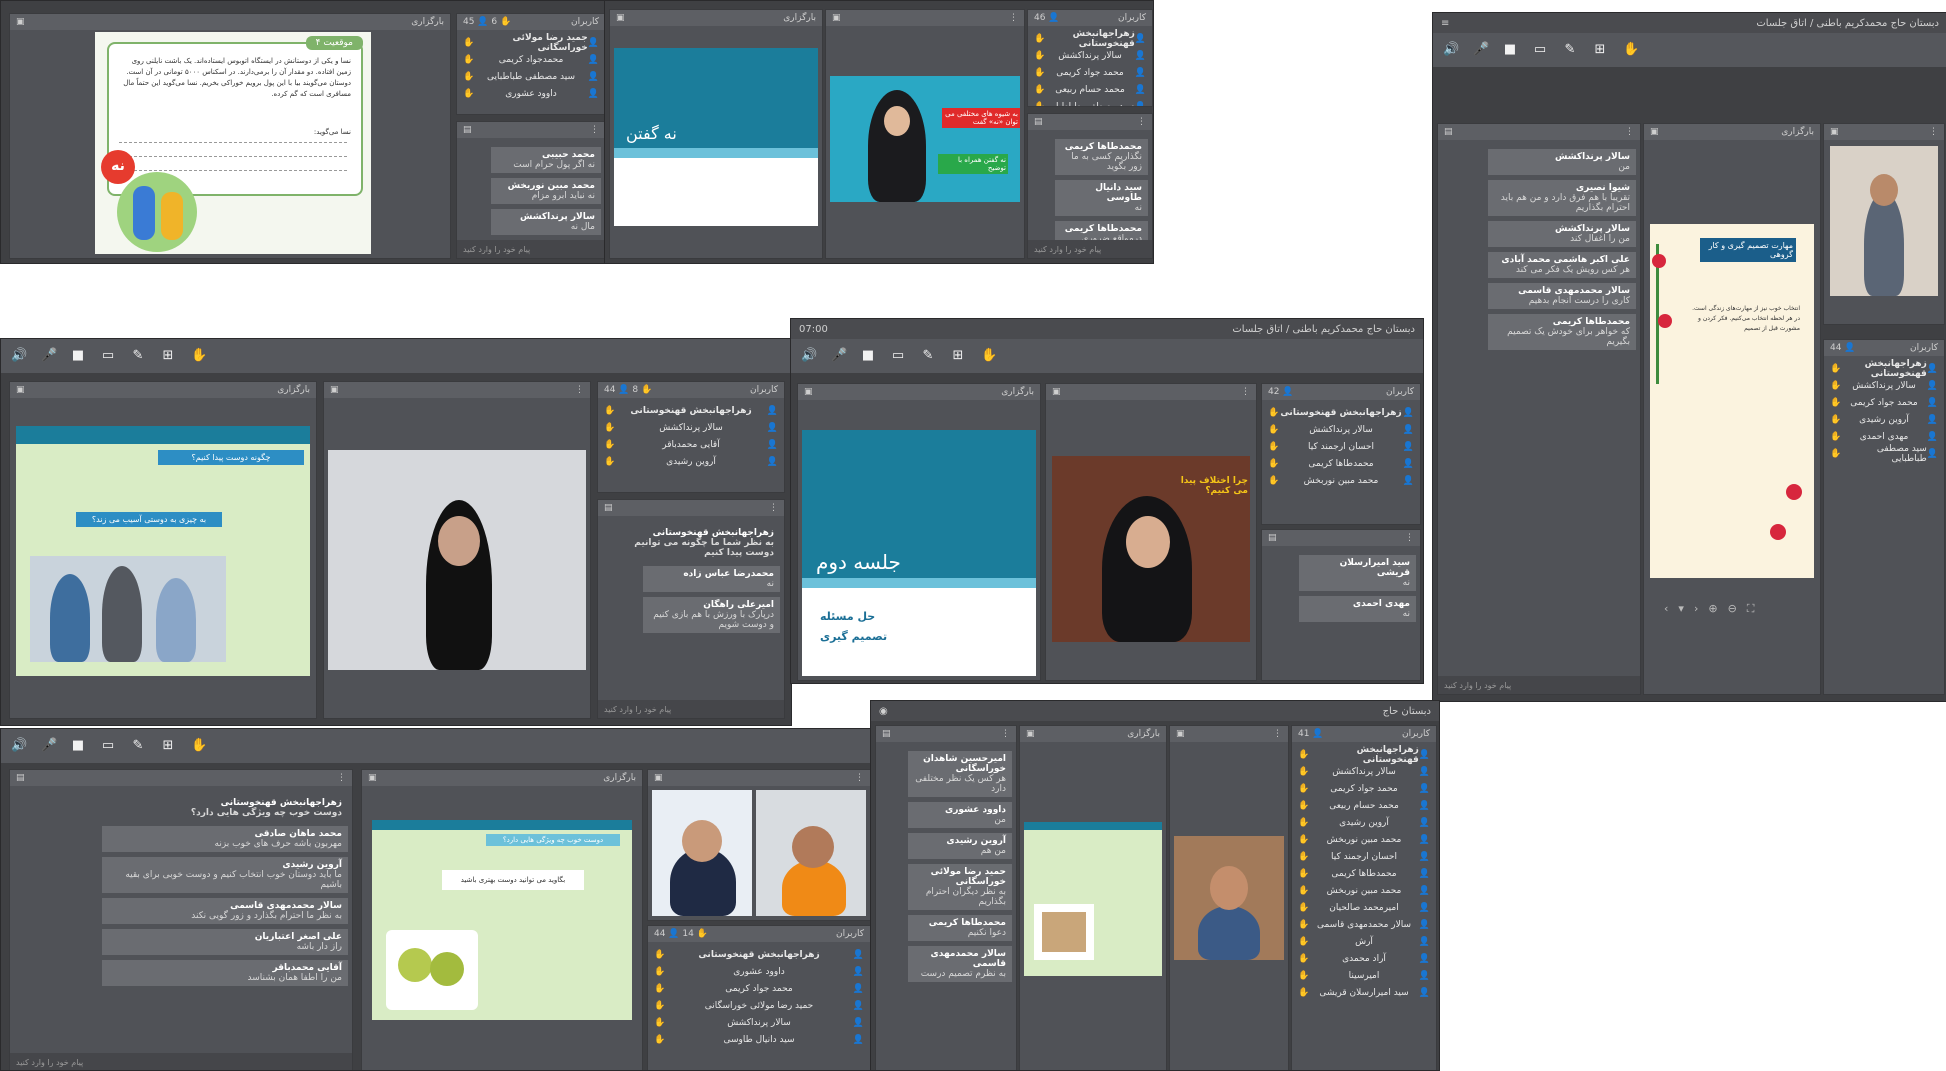  Describe the element at coordinates (960, 784) in the screenshot. I see `chat-text: هر کس یک نظر مختلفی دارد` at that location.